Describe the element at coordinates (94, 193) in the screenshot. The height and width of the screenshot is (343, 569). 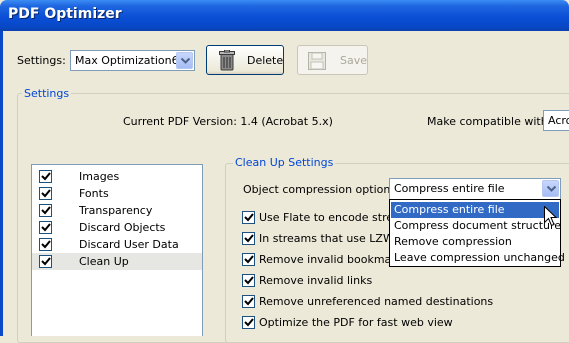
I see `list-item-label: Fonts` at that location.